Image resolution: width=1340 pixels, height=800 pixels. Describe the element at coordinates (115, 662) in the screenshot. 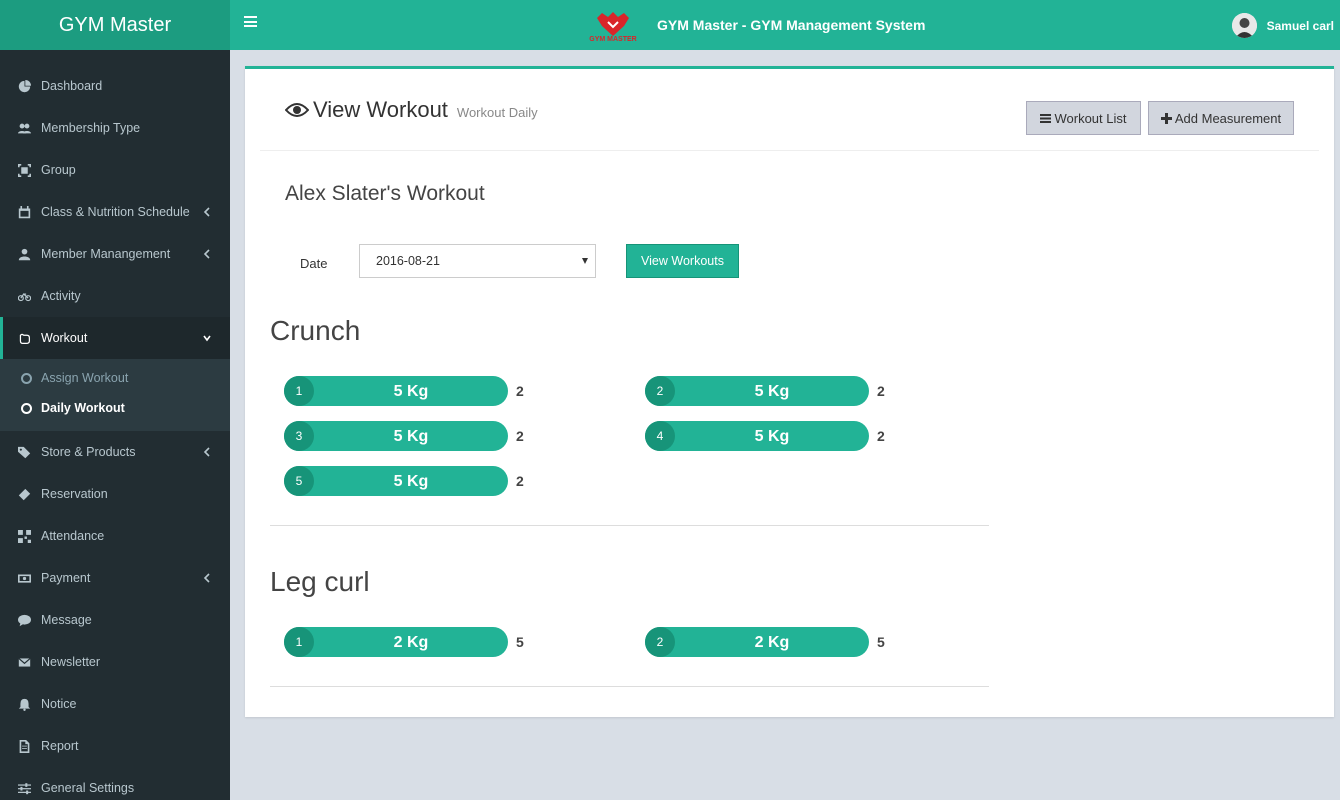

I see `sidebar-item-newsletter: Newsletter` at that location.